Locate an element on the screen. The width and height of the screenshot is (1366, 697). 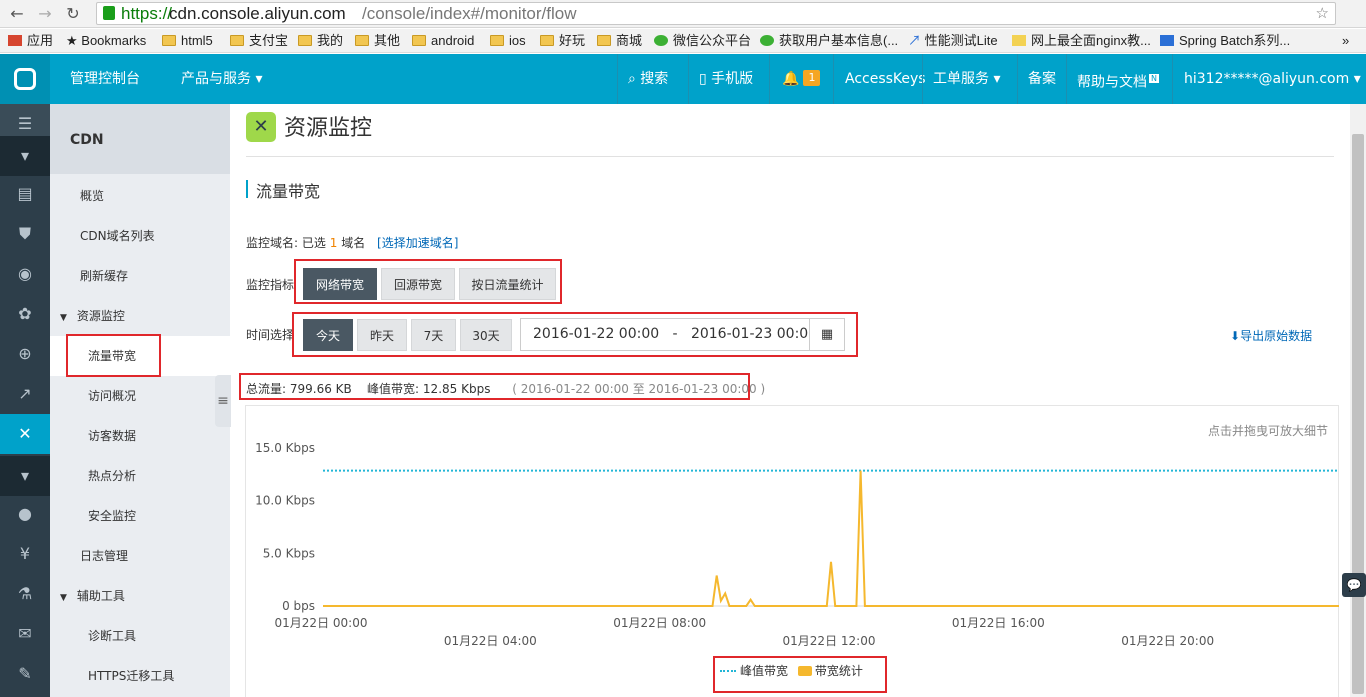
chat-icon: 💬 is located at coordinates (1354, 585).